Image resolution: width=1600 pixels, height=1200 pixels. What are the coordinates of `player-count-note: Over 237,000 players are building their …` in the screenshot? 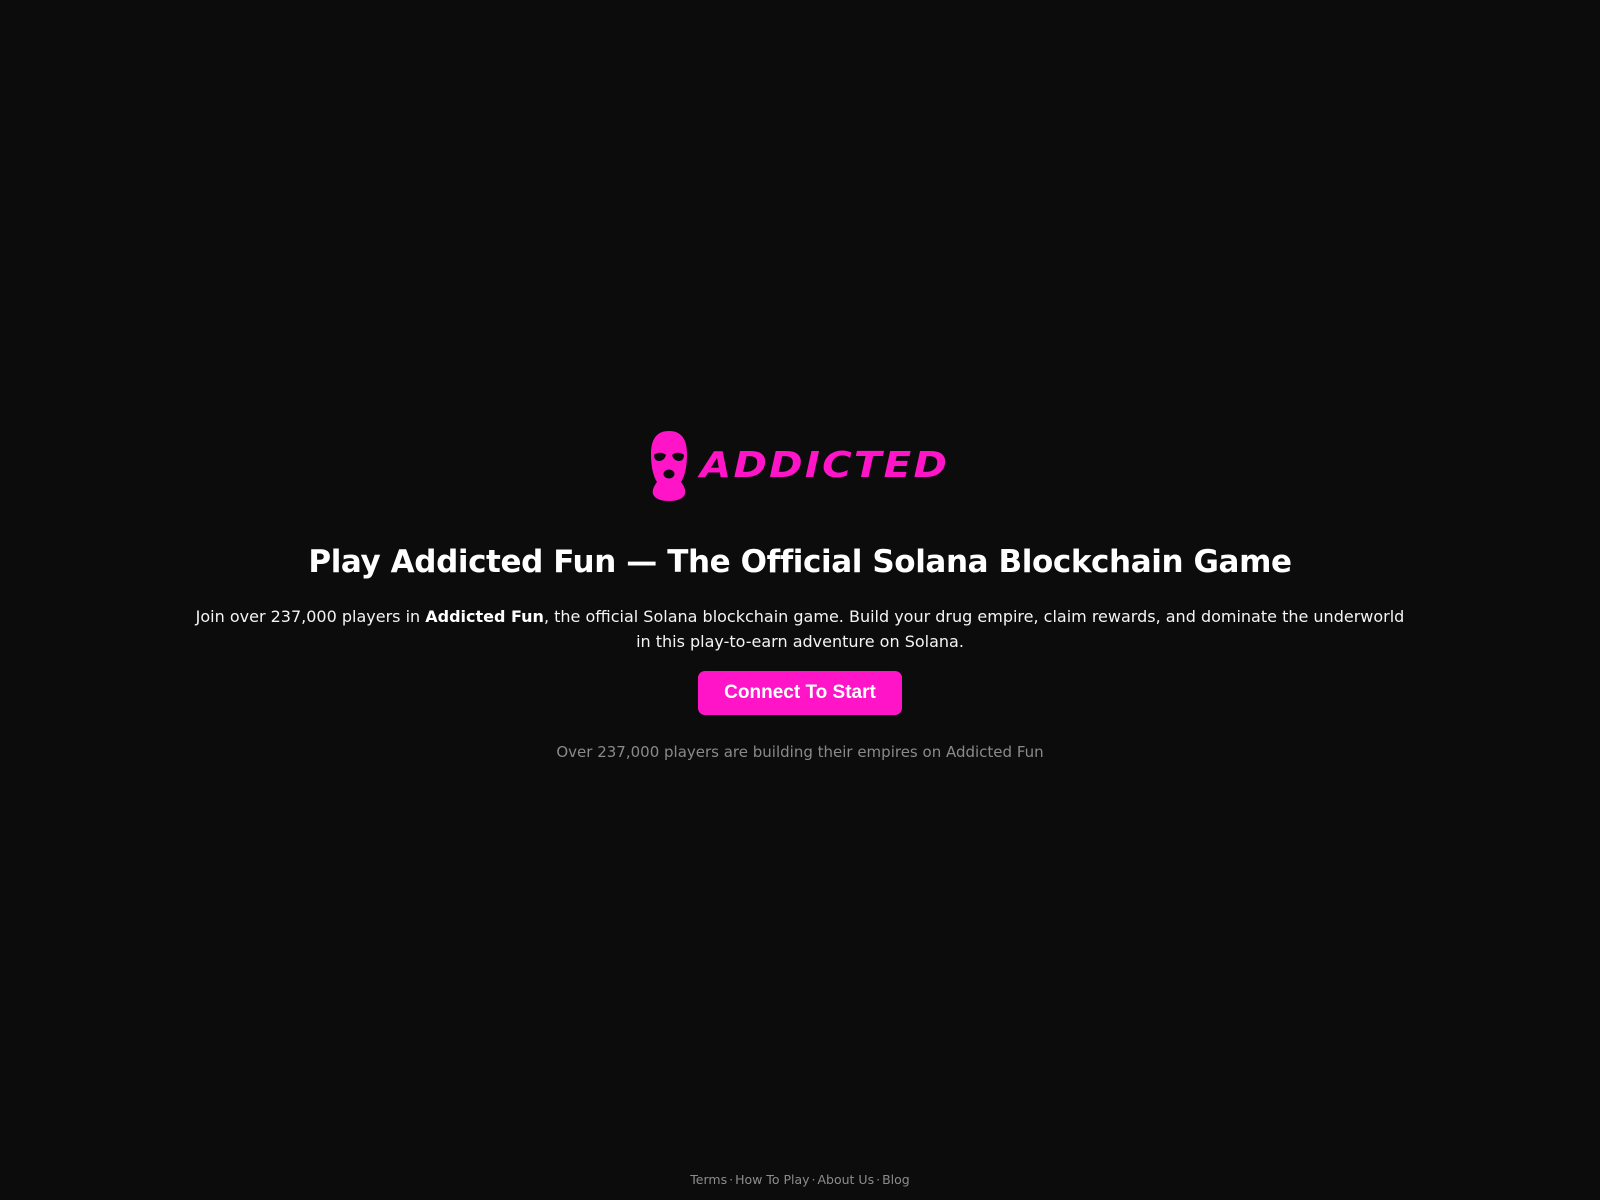 It's located at (800, 752).